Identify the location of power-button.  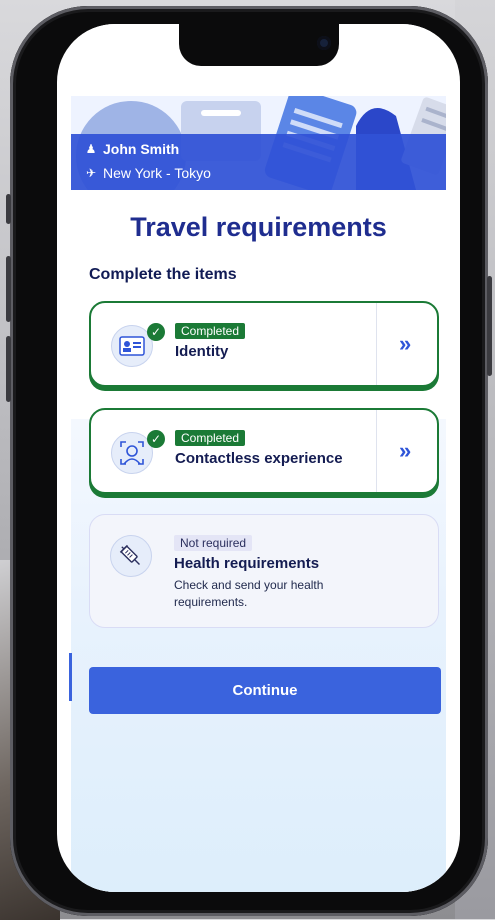
(489, 326).